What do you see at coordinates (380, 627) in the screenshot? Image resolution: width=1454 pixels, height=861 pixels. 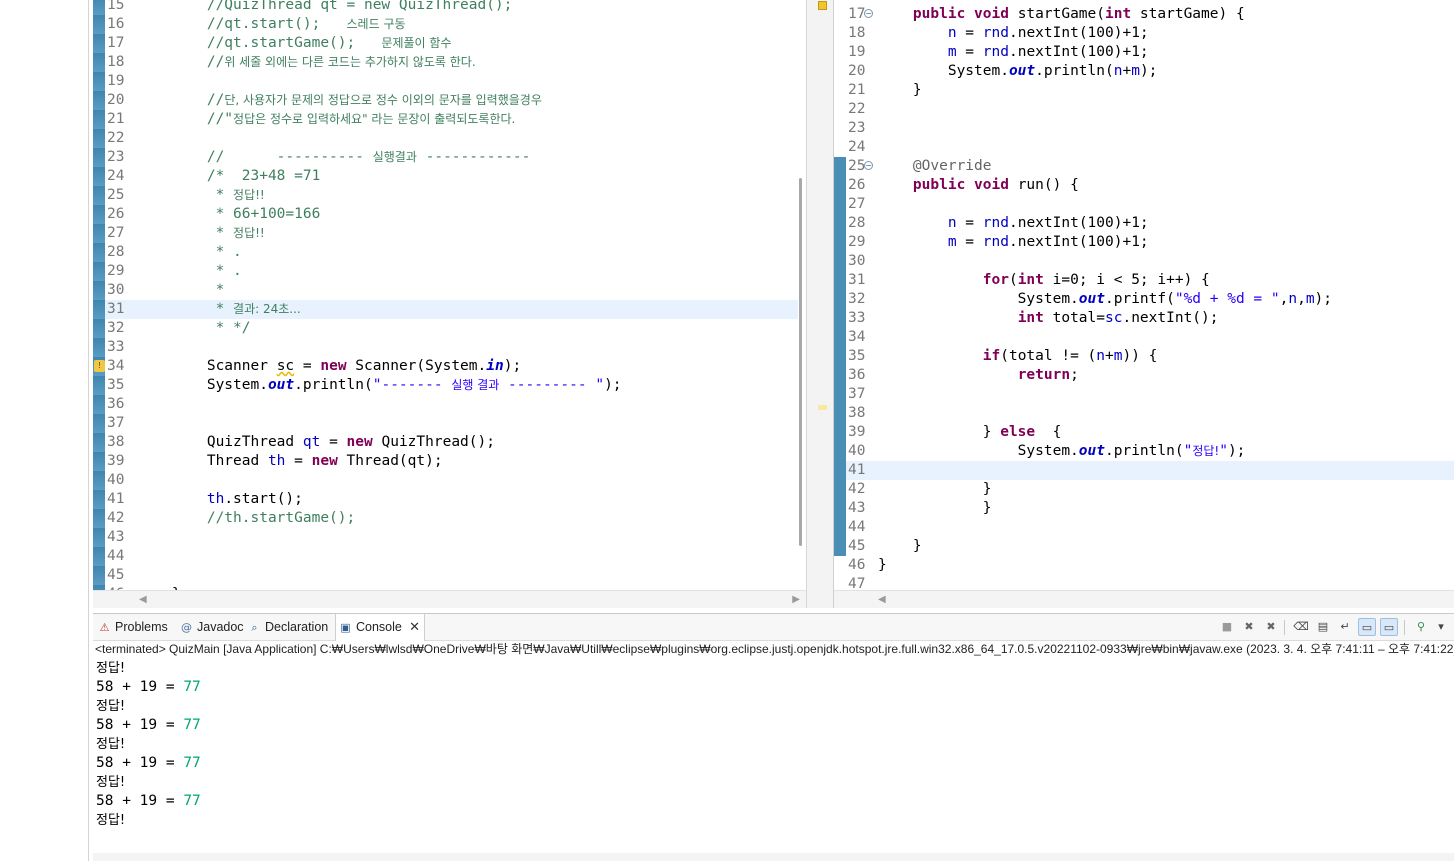 I see `tab-console: ▣ Console ✕` at bounding box center [380, 627].